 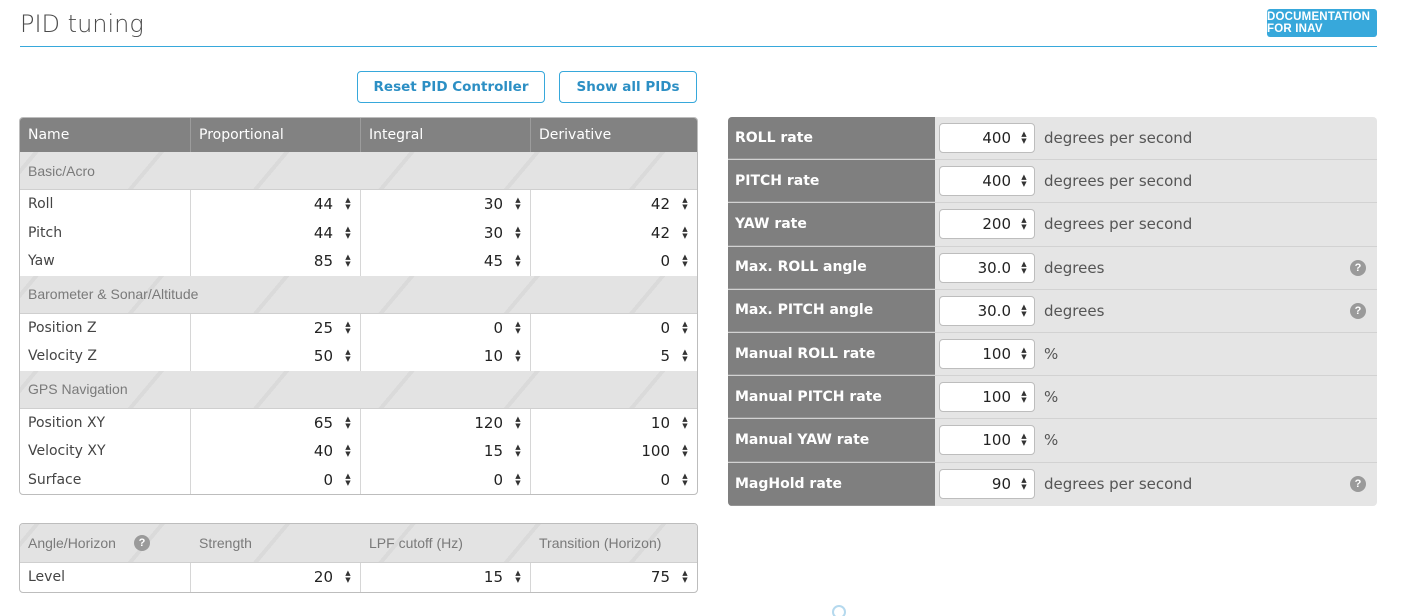 What do you see at coordinates (276, 327) in the screenshot?
I see `proportional-input: 25 ▲ ▼` at bounding box center [276, 327].